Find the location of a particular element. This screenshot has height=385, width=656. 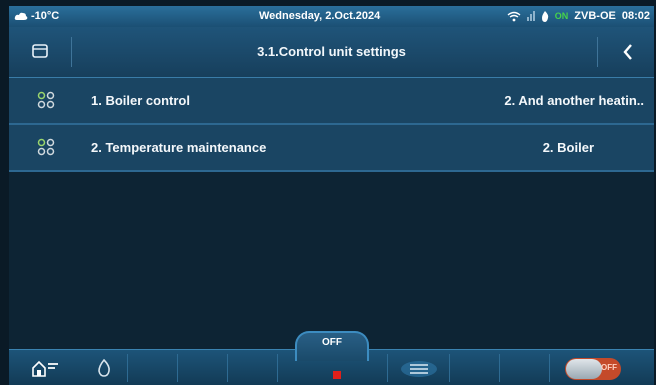

menu-icon is located at coordinates (419, 369).